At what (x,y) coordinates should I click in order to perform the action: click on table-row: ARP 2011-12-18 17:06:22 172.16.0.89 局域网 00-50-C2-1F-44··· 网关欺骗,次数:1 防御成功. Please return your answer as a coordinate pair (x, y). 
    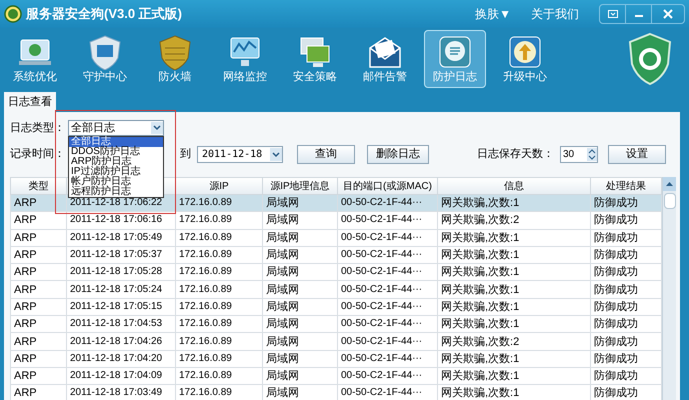
    Looking at the image, I should click on (336, 203).